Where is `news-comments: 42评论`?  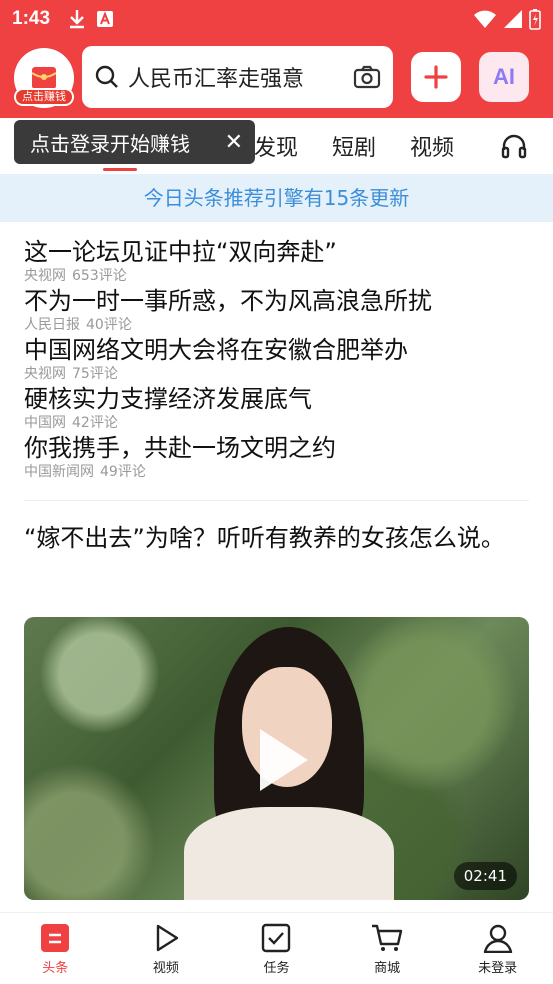 news-comments: 42评论 is located at coordinates (95, 423).